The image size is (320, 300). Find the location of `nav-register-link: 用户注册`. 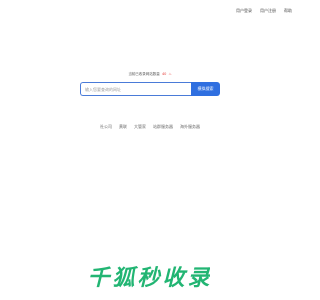

nav-register-link: 用户注册 is located at coordinates (268, 11).